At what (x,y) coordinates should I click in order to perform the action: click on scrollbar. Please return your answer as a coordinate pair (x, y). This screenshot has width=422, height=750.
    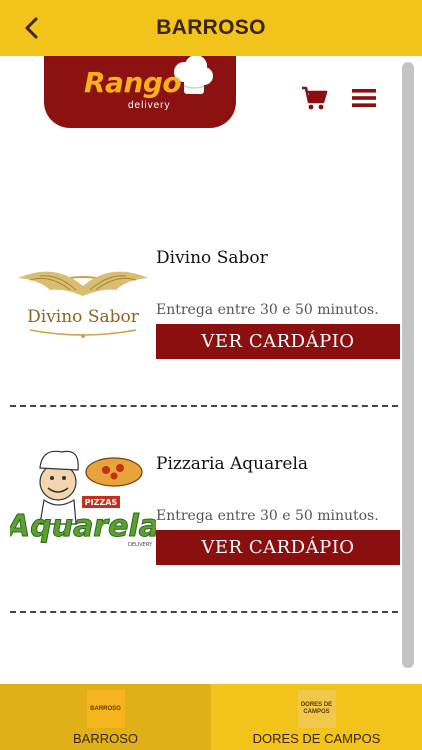
    Looking at the image, I should click on (408, 365).